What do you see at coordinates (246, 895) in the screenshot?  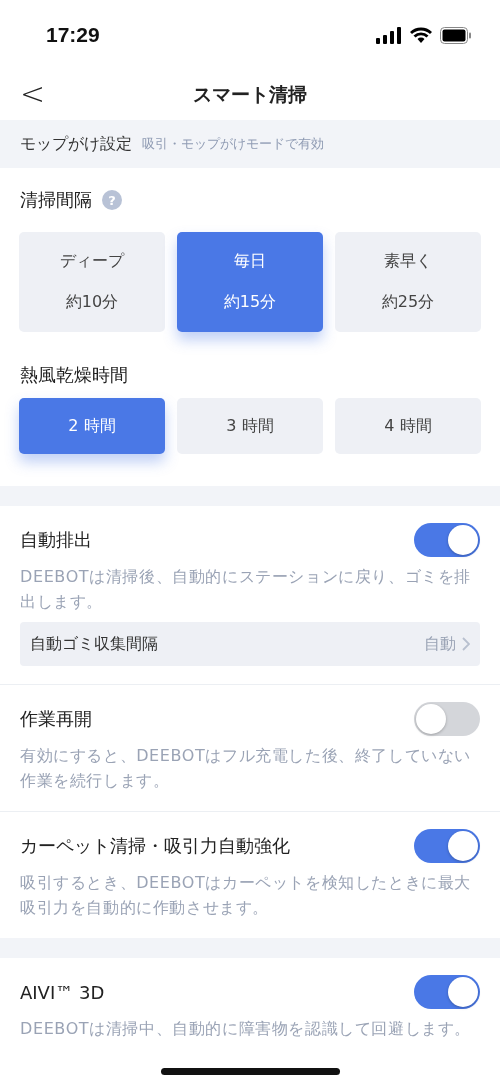 I see `setting-description: 吸引するとき、DEEBOTはカーペットを検知したときに最大吸引力を自動的に作動させます。` at bounding box center [246, 895].